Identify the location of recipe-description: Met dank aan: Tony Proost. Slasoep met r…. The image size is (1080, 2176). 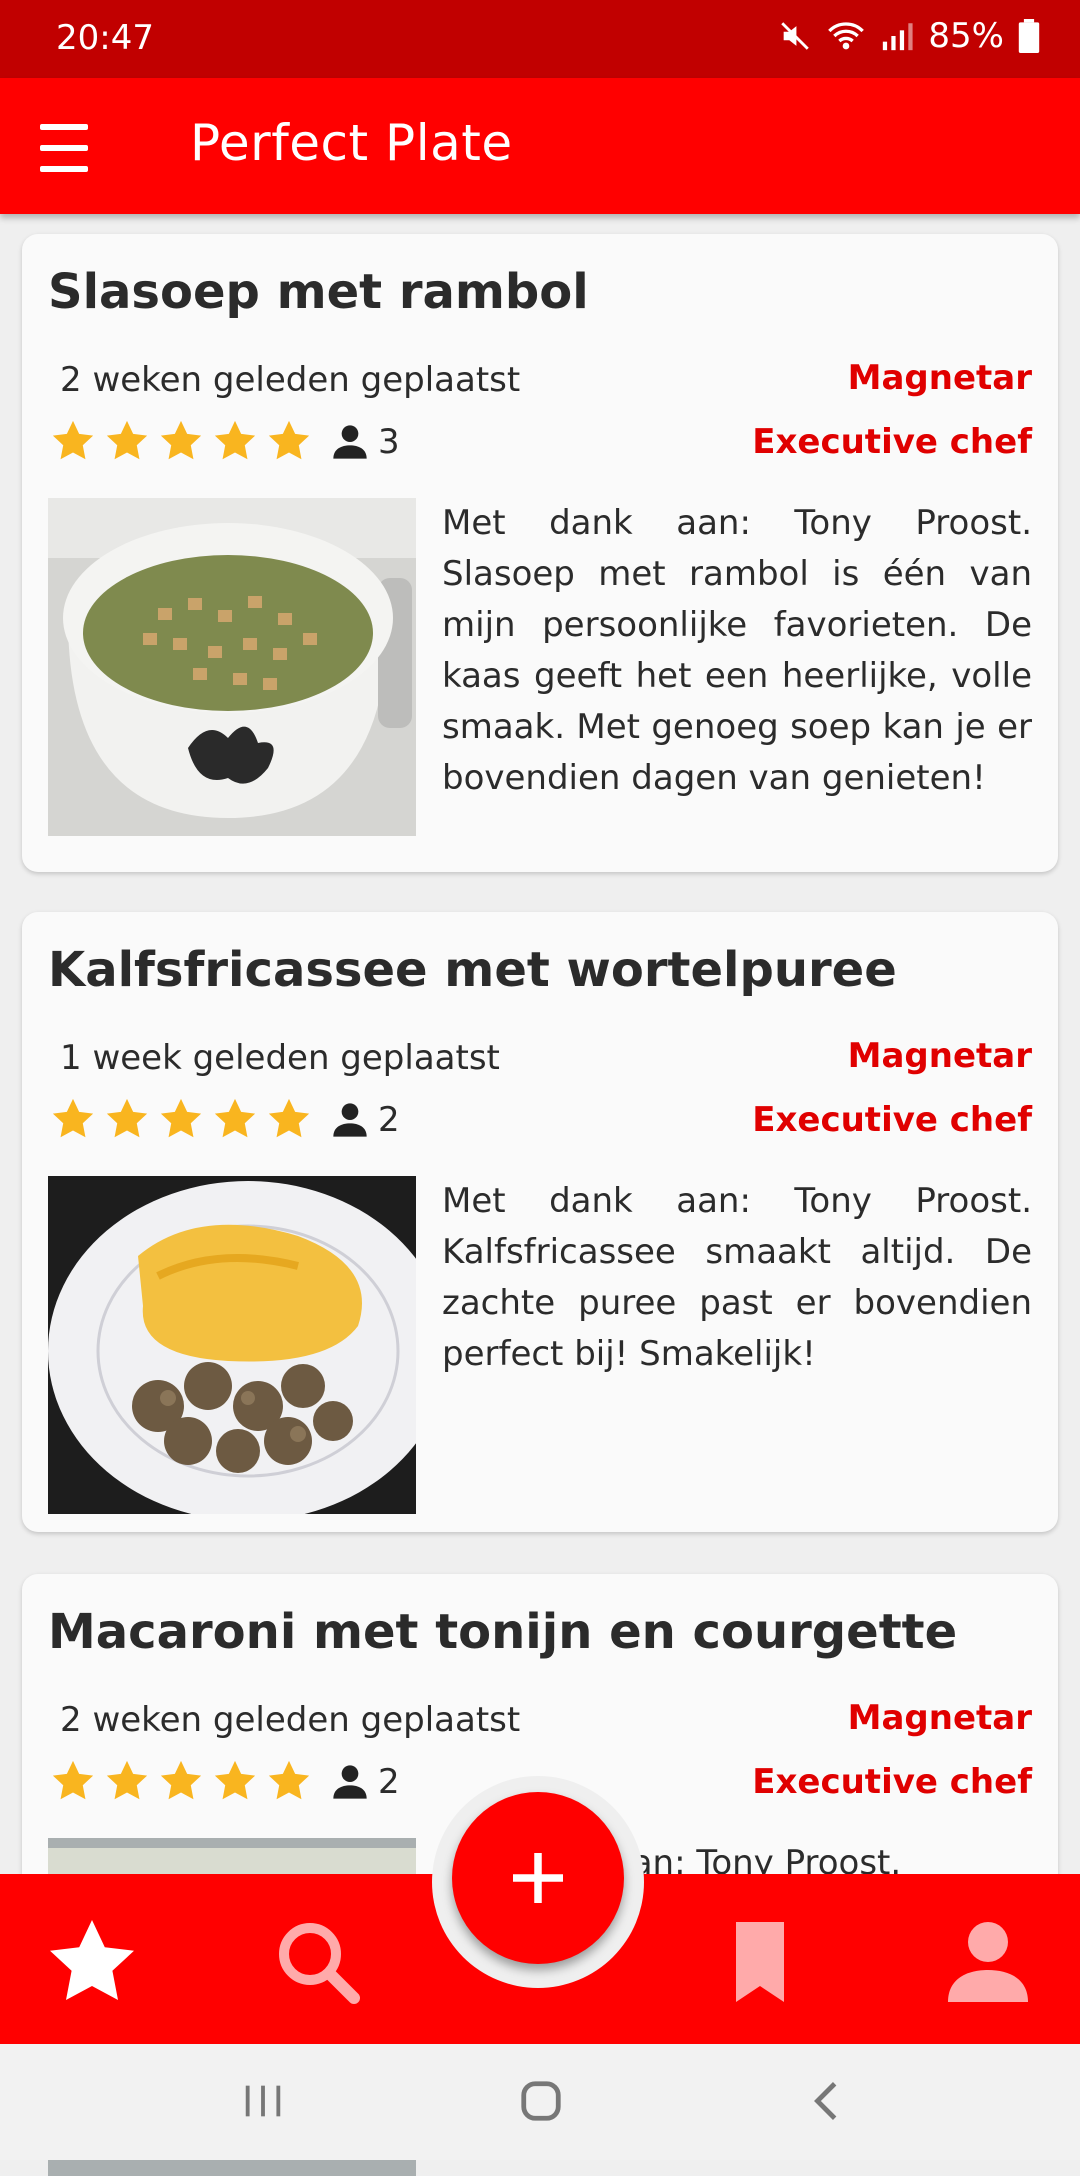
(737, 650).